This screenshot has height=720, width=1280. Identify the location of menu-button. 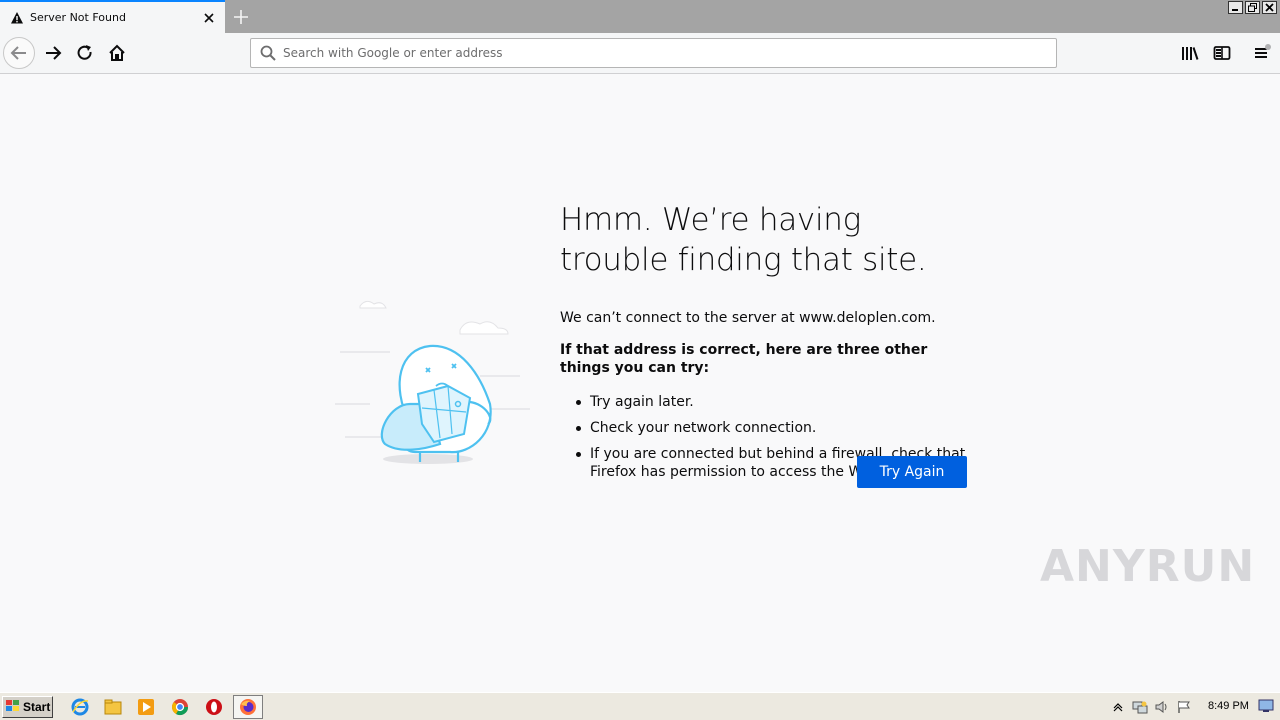
(1262, 53).